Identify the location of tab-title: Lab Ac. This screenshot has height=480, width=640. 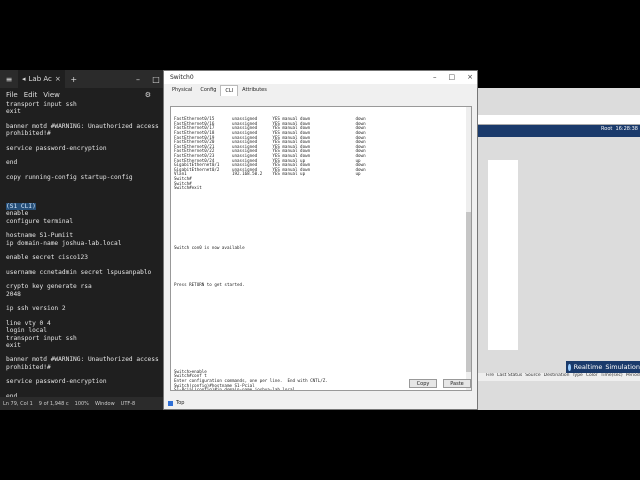
(40, 79).